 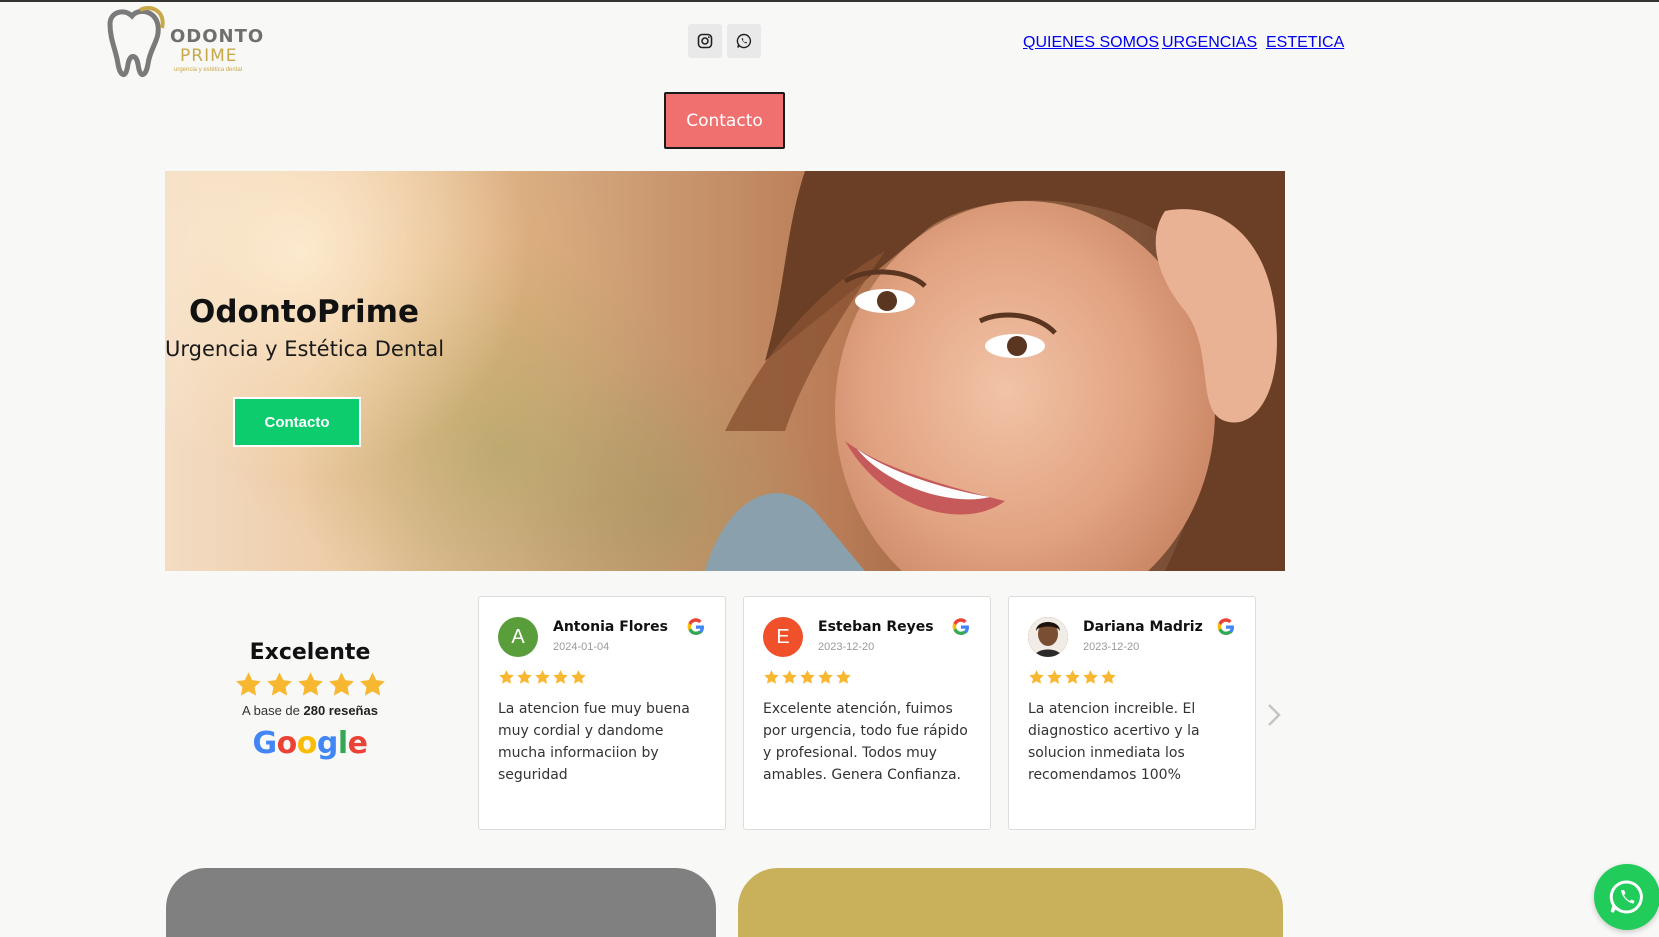 What do you see at coordinates (610, 627) in the screenshot?
I see `reviewer-name: Antonia Flores` at bounding box center [610, 627].